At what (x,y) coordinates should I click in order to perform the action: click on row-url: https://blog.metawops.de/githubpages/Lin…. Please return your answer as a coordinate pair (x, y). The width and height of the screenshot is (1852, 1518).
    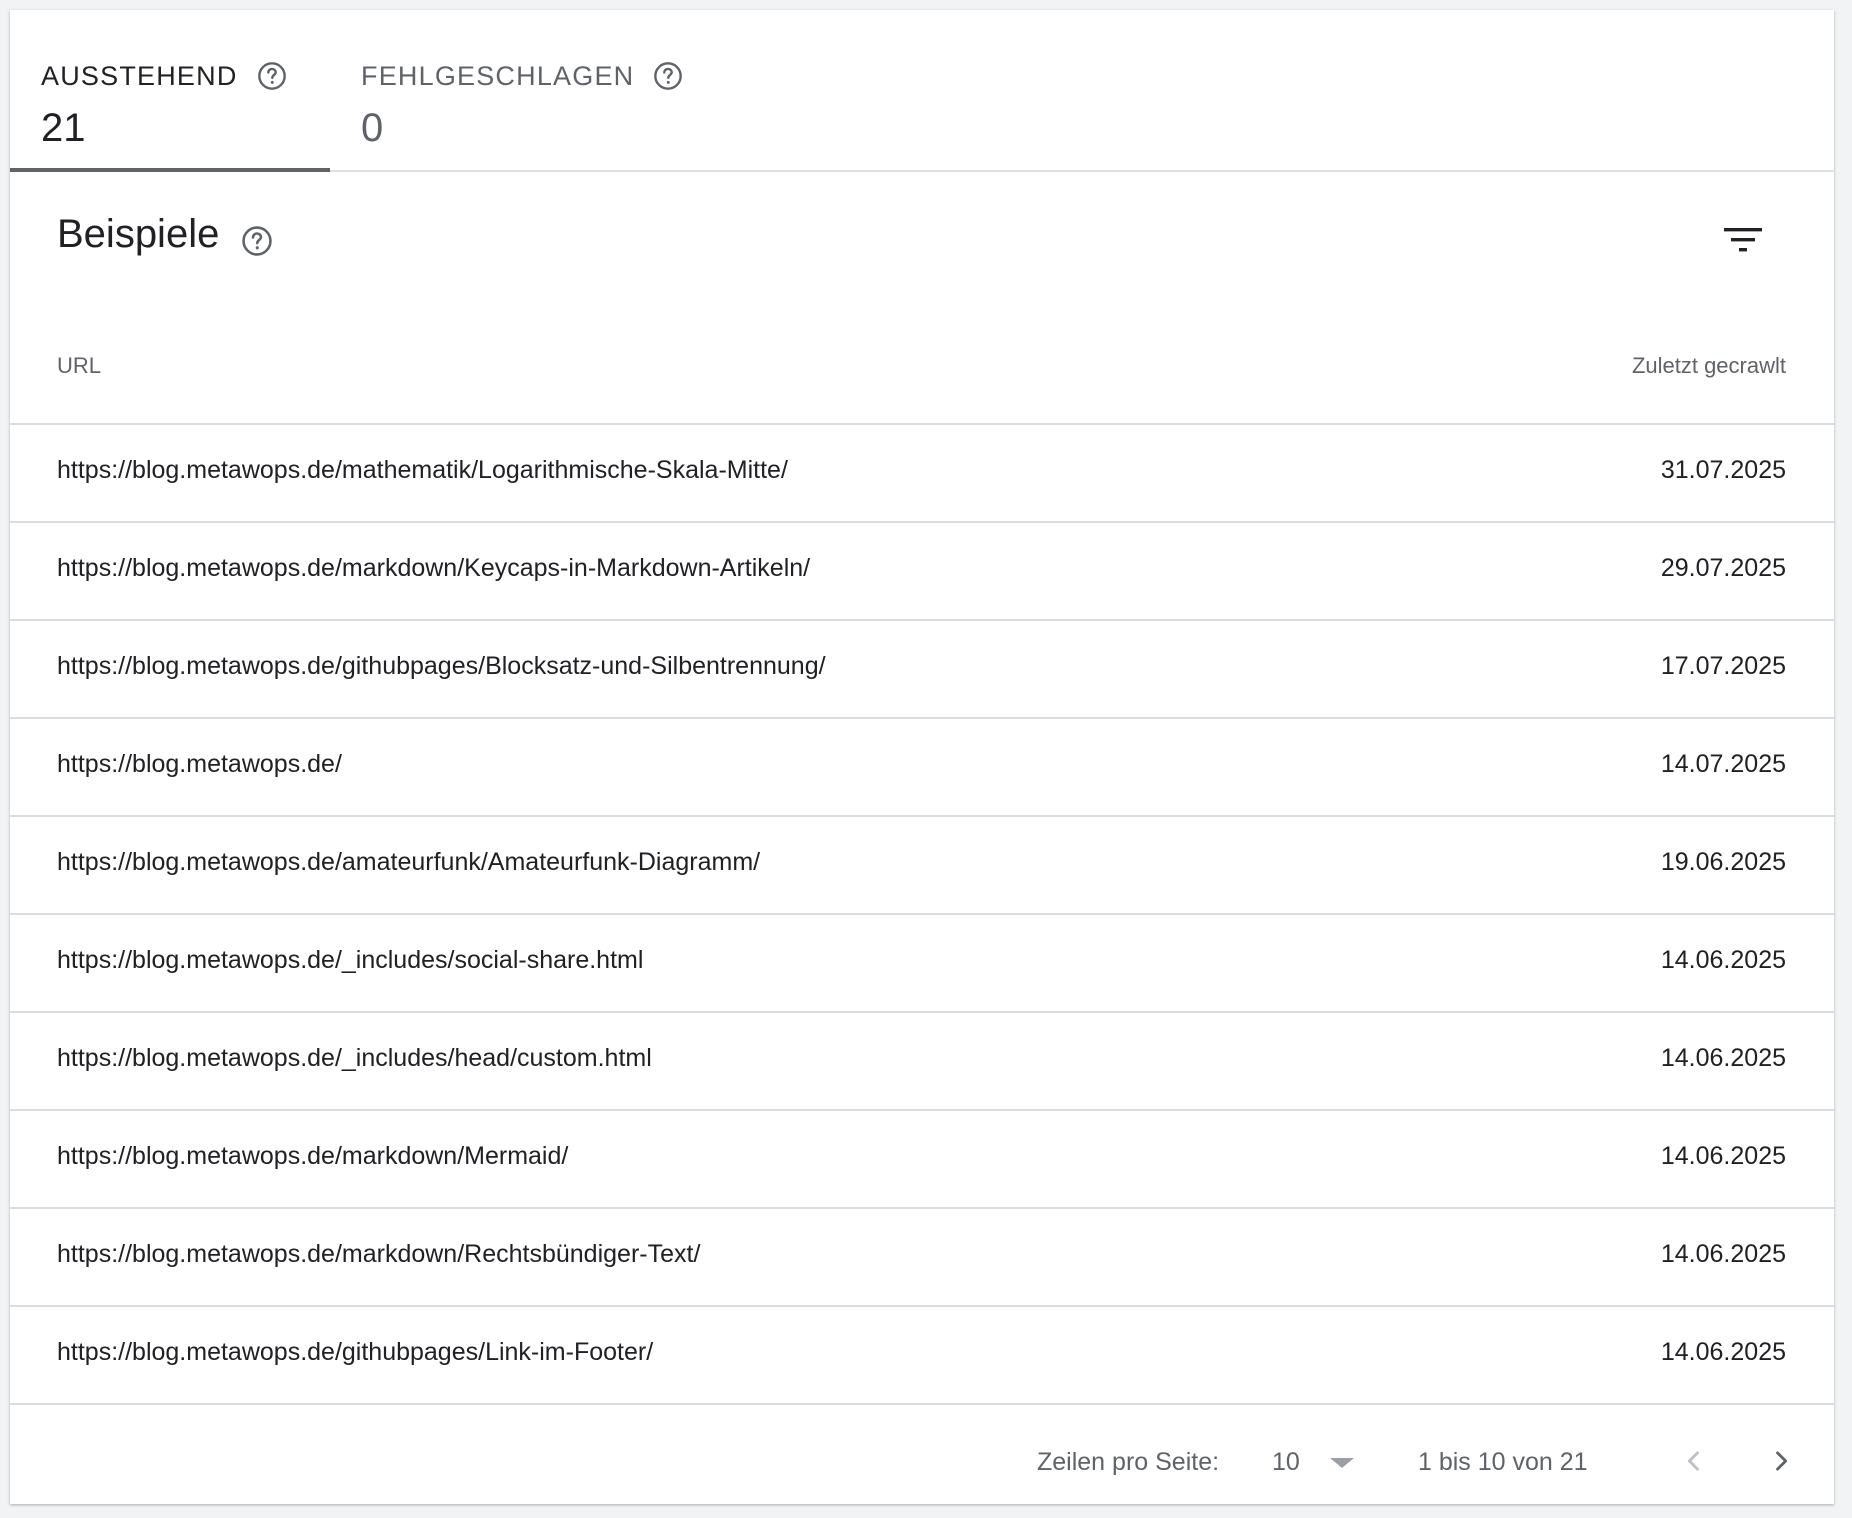
    Looking at the image, I should click on (355, 1352).